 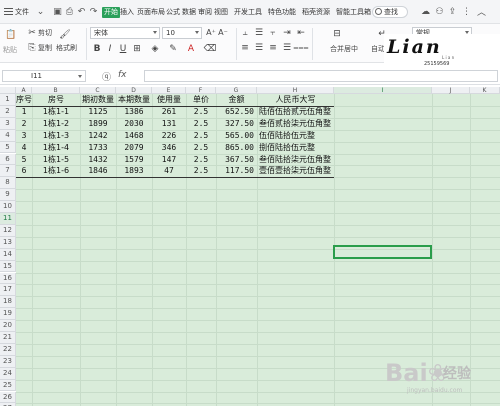 What do you see at coordinates (32, 33) in the screenshot?
I see `scissors-icon: ✂` at bounding box center [32, 33].